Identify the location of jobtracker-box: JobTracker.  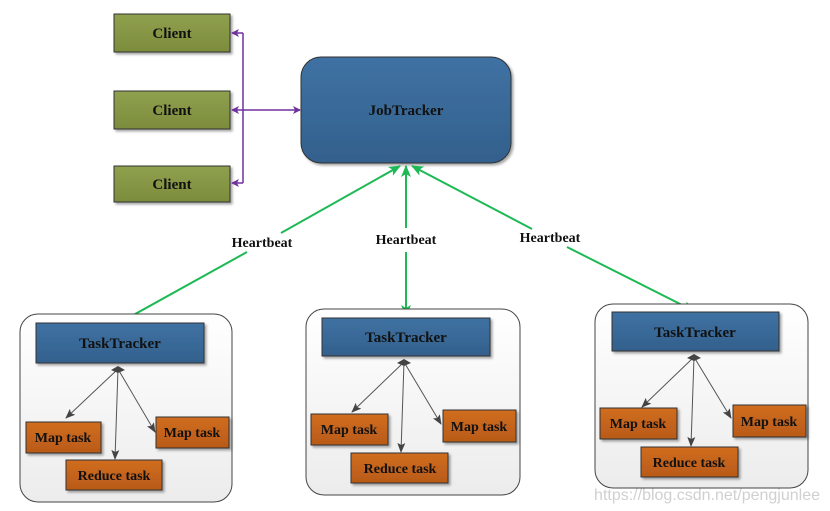
(406, 110).